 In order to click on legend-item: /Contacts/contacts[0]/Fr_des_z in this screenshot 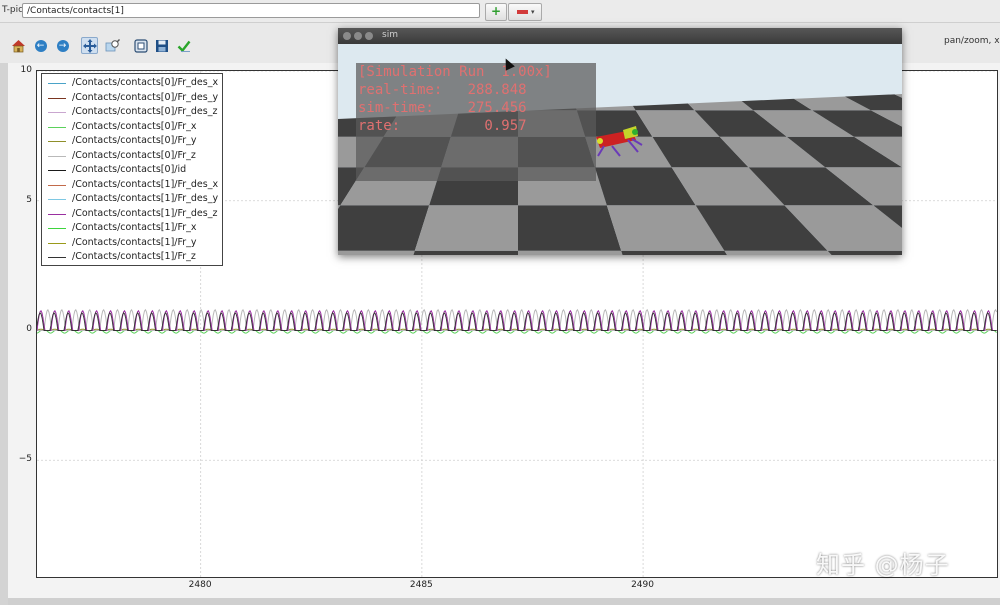, I will do `click(132, 112)`.